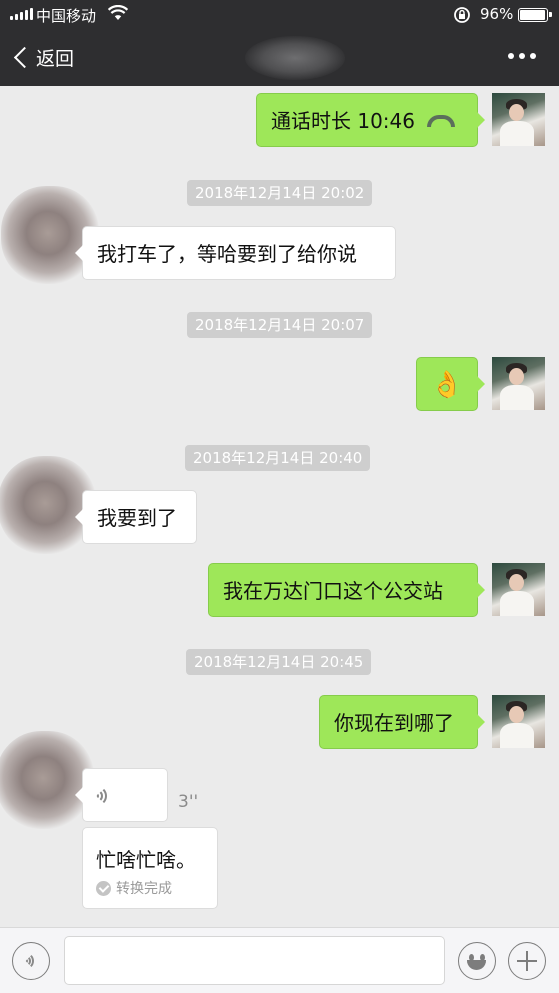 The width and height of the screenshot is (559, 993). I want to click on voice-transcription: 忙啥忙啥。 转换完成, so click(150, 868).